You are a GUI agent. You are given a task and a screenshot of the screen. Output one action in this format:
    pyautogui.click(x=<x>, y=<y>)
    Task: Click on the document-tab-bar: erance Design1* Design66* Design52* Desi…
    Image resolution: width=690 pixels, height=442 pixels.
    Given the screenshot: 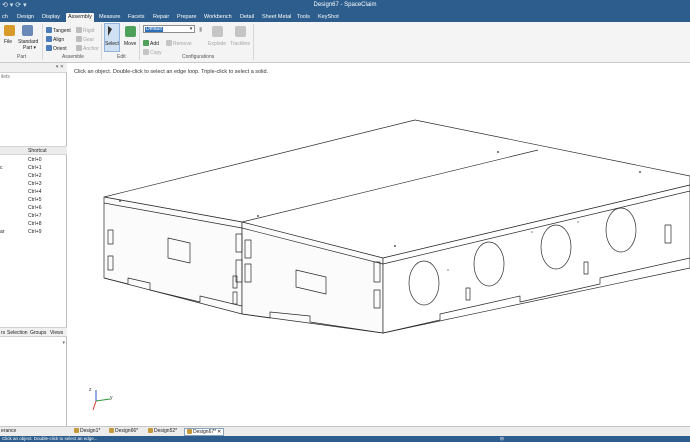 What is the action you would take?
    pyautogui.click(x=345, y=431)
    